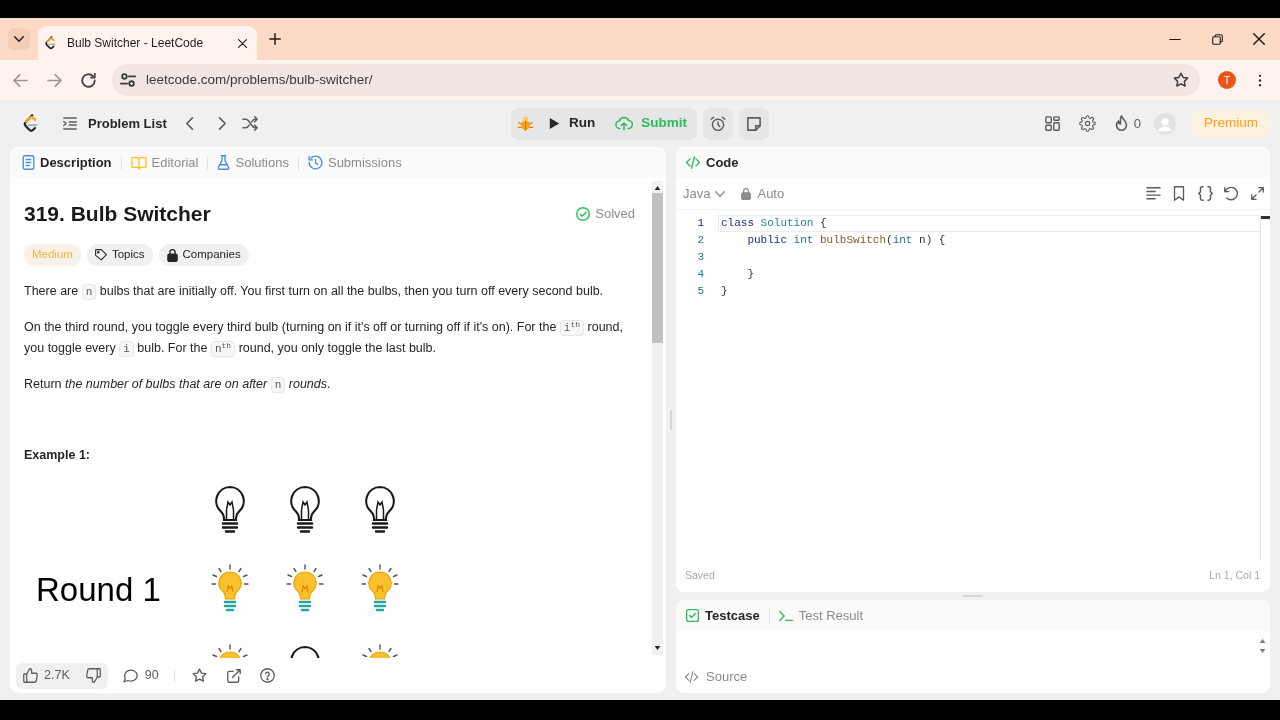  What do you see at coordinates (572, 123) in the screenshot?
I see `run-button: Run` at bounding box center [572, 123].